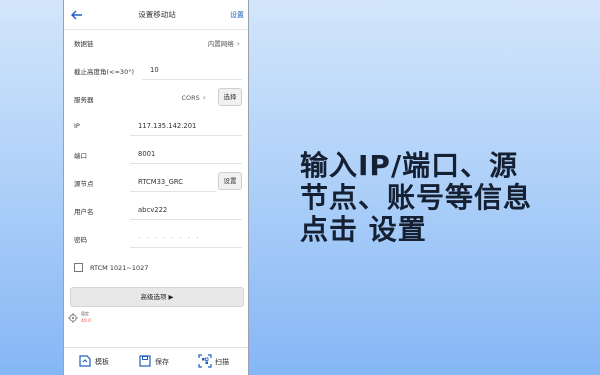  Describe the element at coordinates (84, 184) in the screenshot. I see `source-label: 源节点` at that location.